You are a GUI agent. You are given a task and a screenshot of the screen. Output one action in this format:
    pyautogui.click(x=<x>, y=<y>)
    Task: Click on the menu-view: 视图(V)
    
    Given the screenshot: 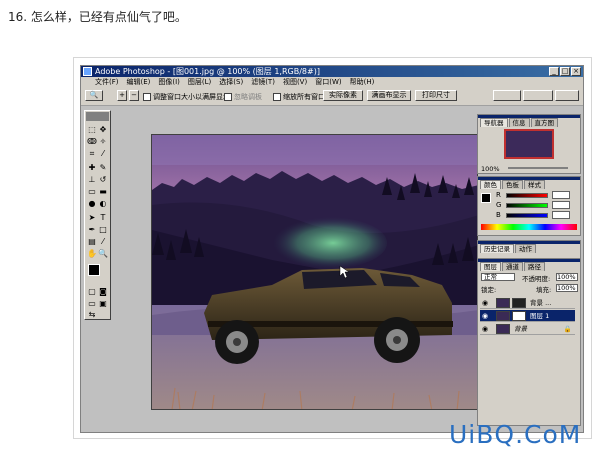 What is the action you would take?
    pyautogui.click(x=295, y=82)
    